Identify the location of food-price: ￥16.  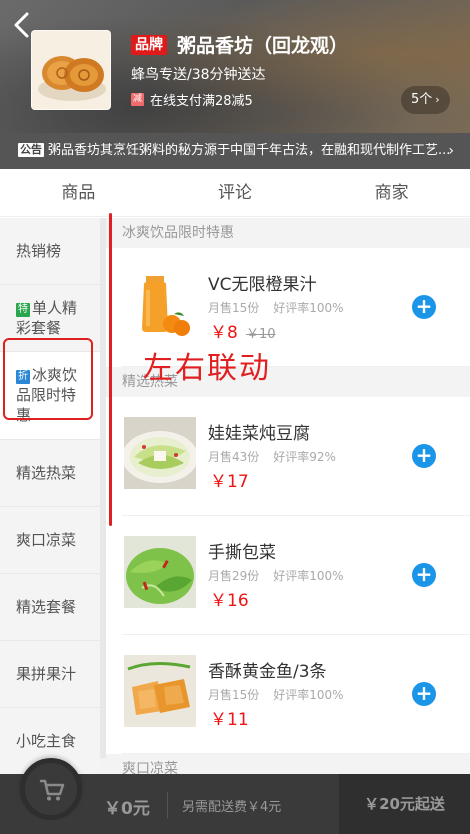
(229, 601).